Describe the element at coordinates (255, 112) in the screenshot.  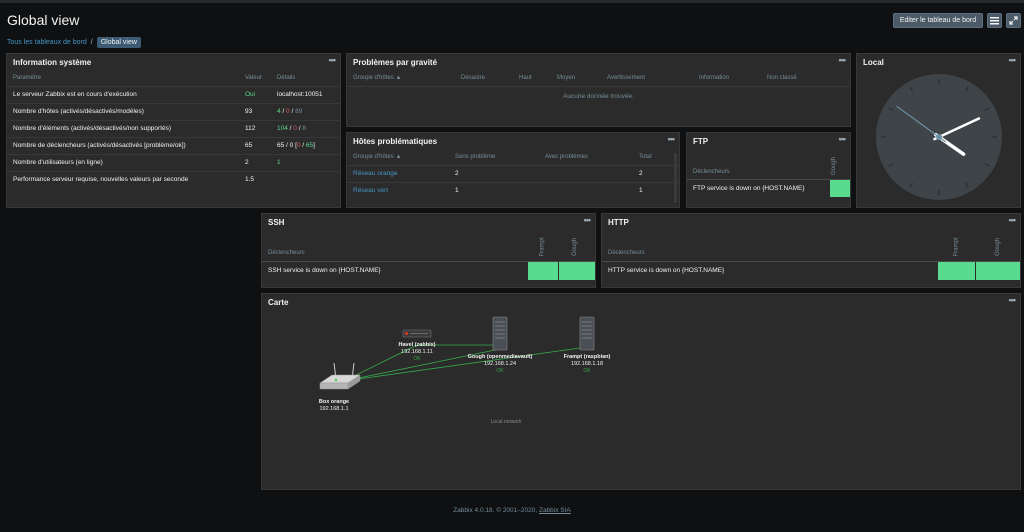
I see `cell: 93` at that location.